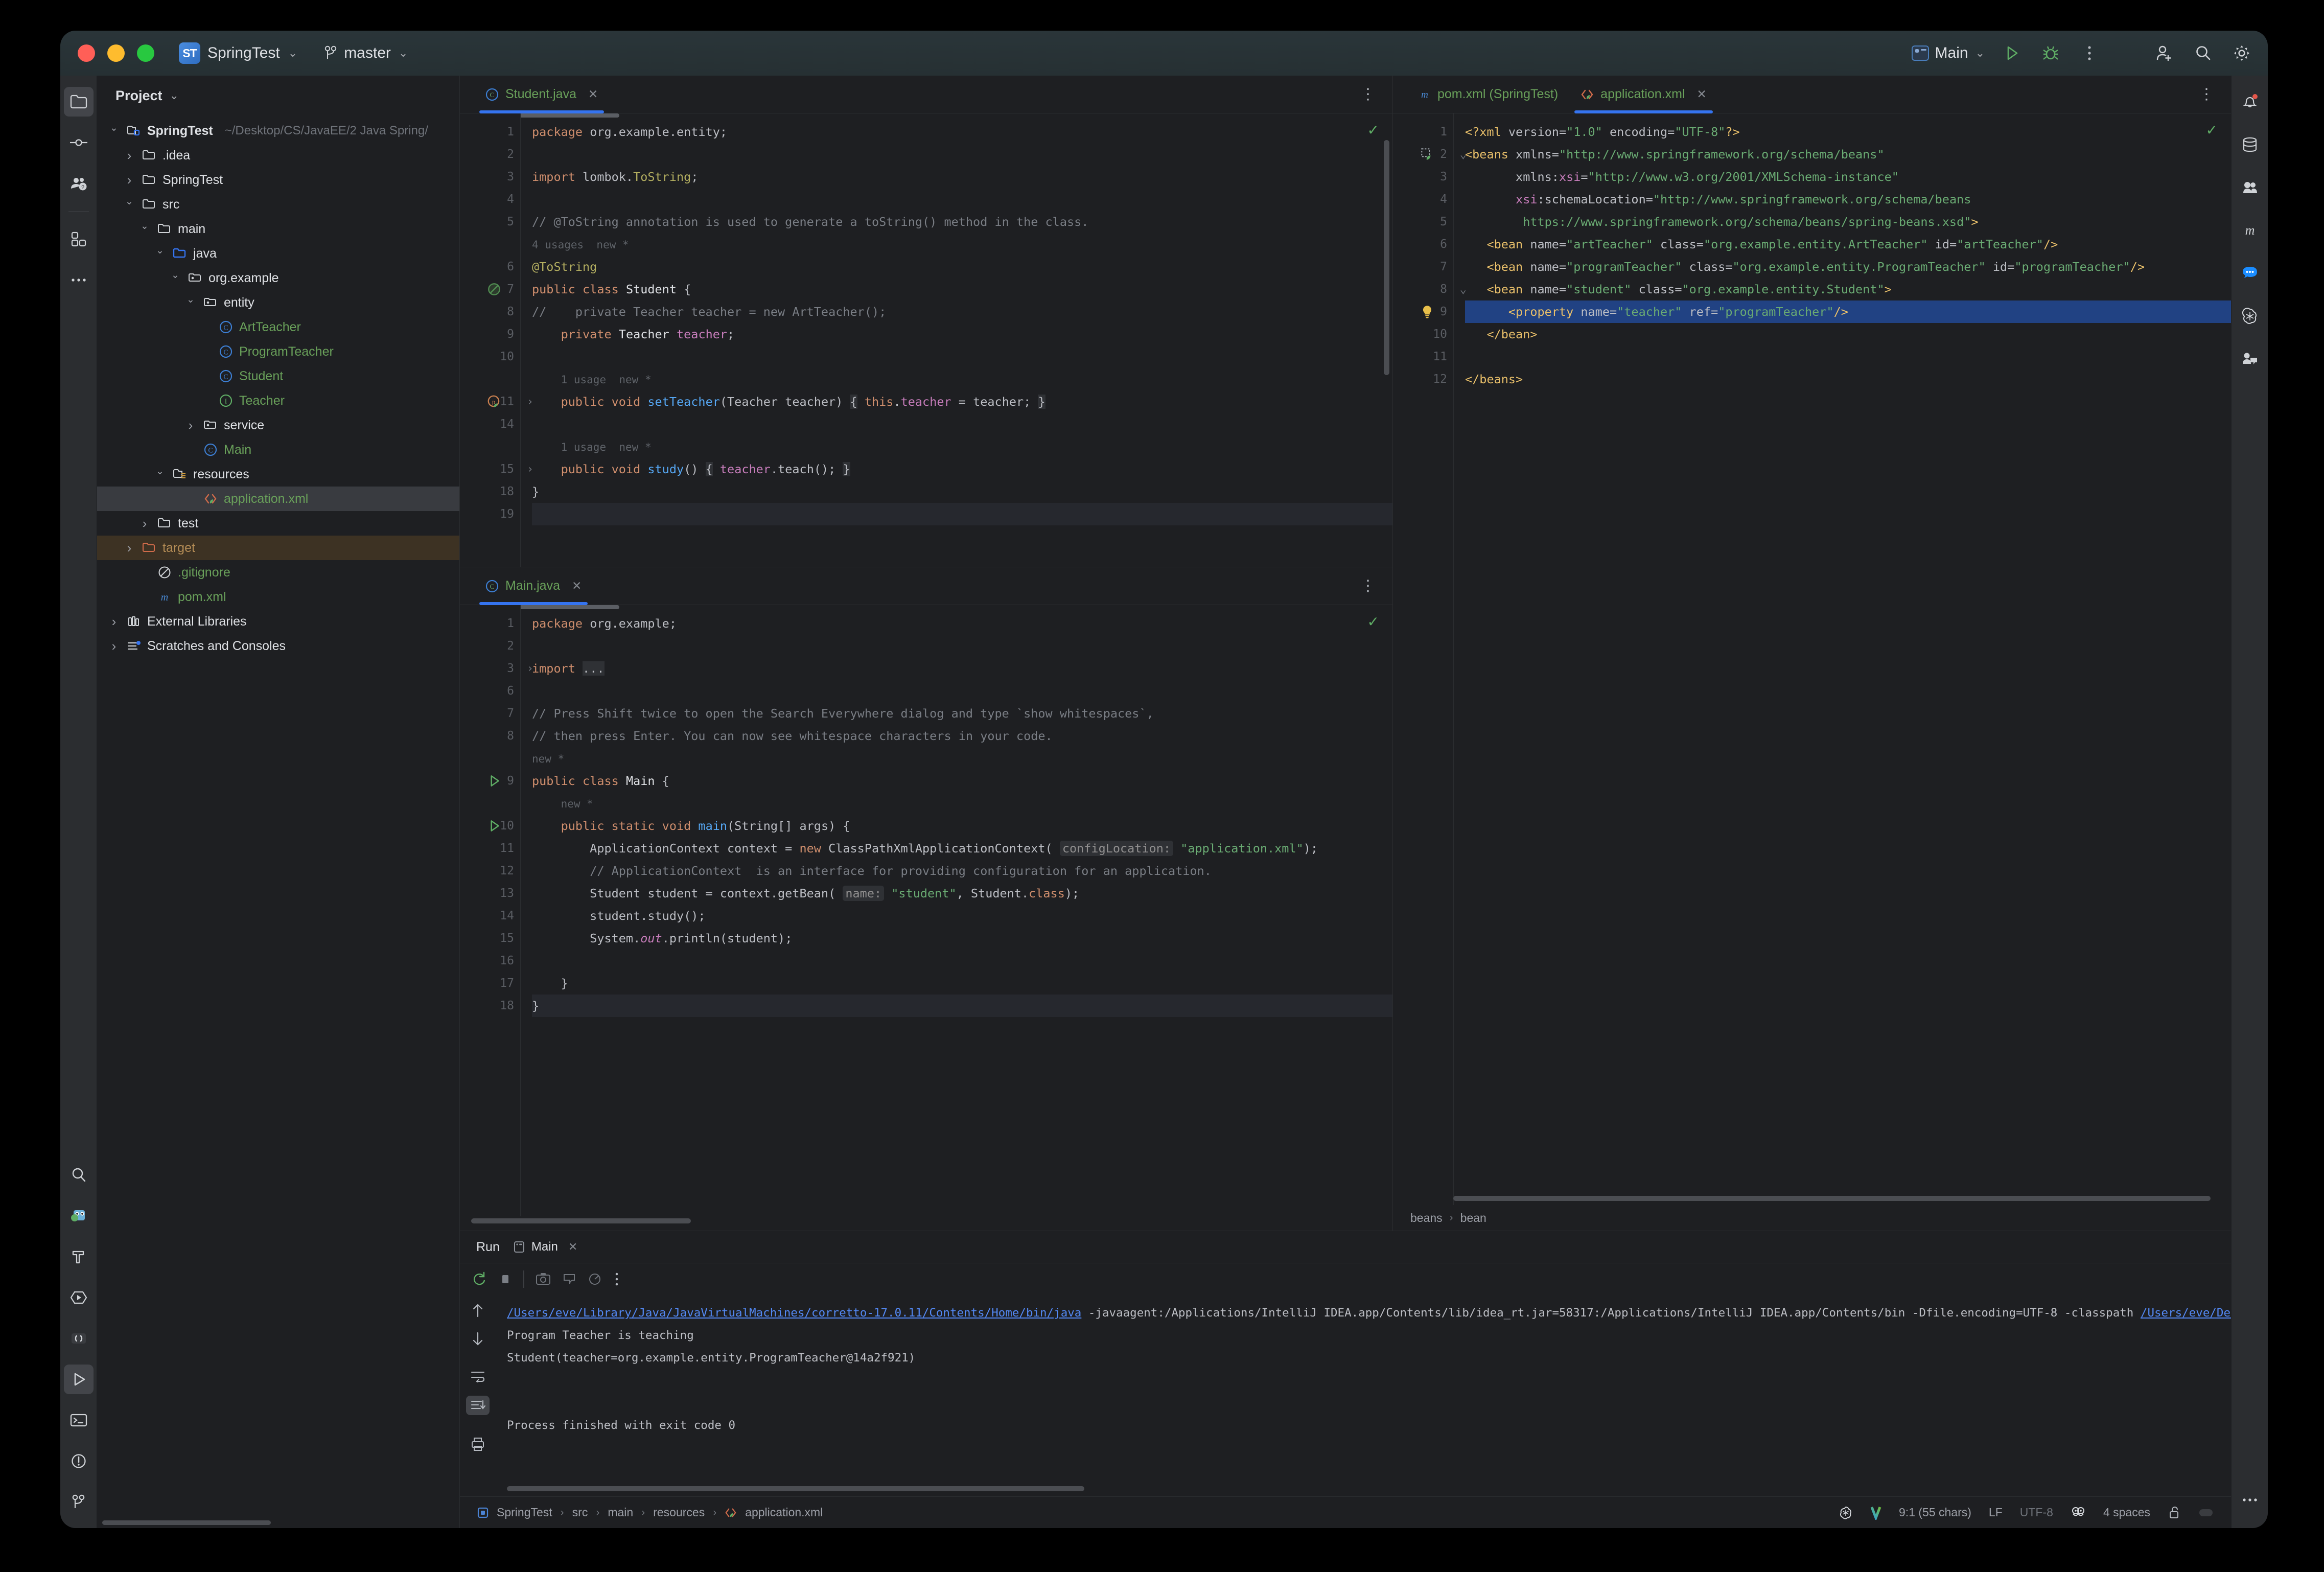  What do you see at coordinates (278, 278) in the screenshot?
I see `tree-item-org-example: org.example` at bounding box center [278, 278].